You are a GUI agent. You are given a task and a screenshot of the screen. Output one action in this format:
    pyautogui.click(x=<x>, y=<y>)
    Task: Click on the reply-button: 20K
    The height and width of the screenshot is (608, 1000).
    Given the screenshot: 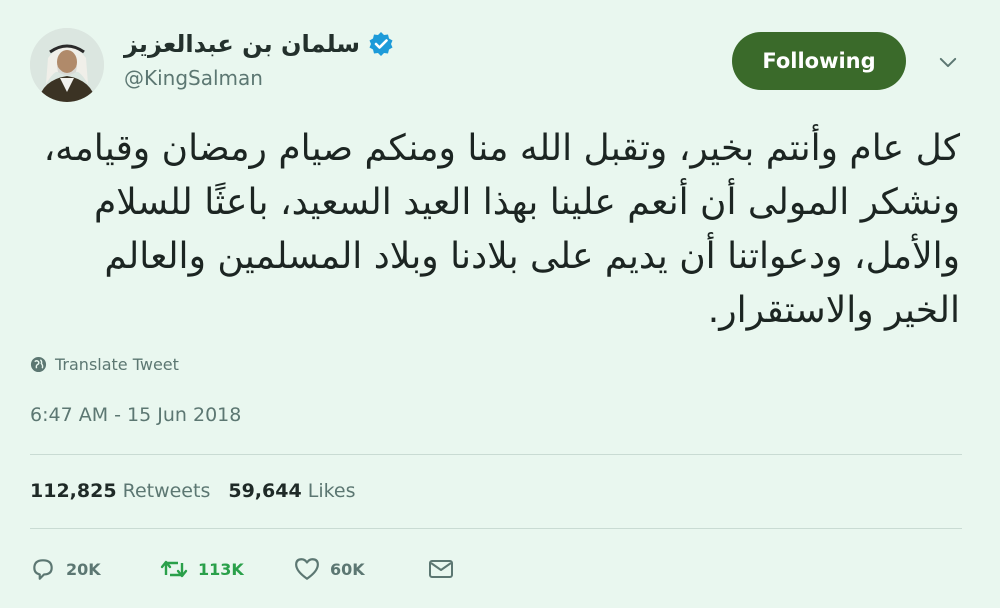 What is the action you would take?
    pyautogui.click(x=95, y=569)
    